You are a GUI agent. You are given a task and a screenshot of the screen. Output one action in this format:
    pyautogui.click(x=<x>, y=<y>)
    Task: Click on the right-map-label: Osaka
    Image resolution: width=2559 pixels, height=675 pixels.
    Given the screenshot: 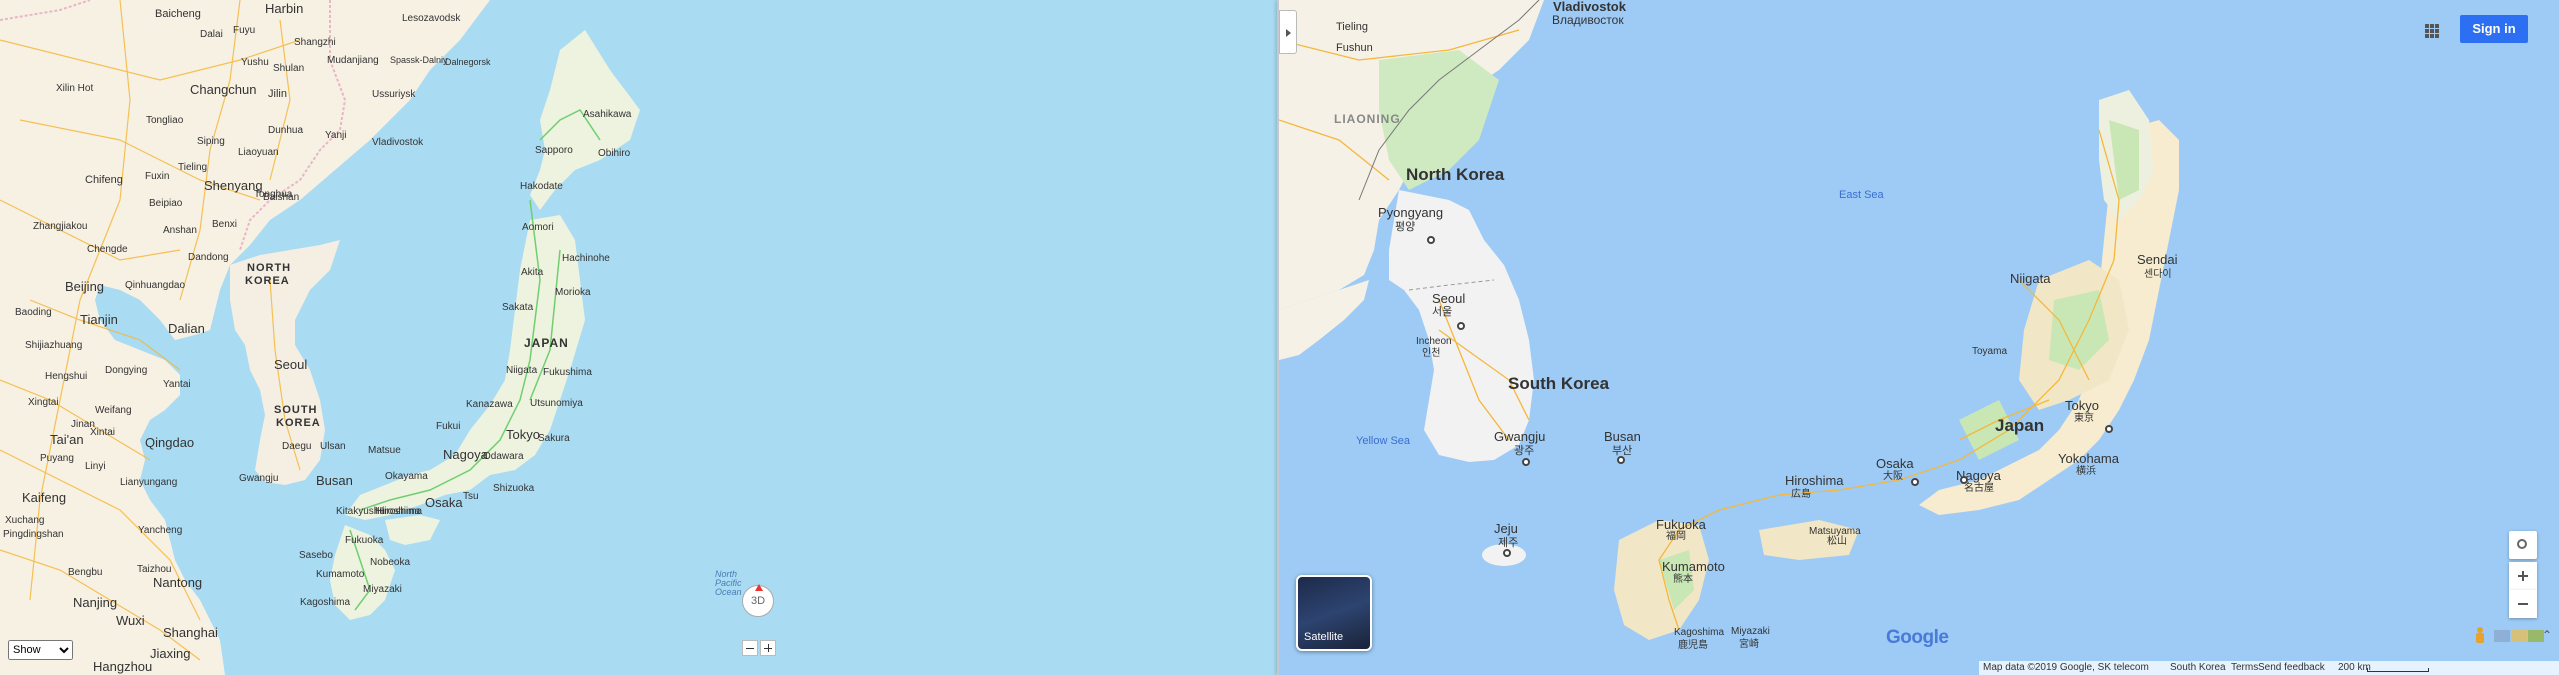 What is the action you would take?
    pyautogui.click(x=1895, y=463)
    